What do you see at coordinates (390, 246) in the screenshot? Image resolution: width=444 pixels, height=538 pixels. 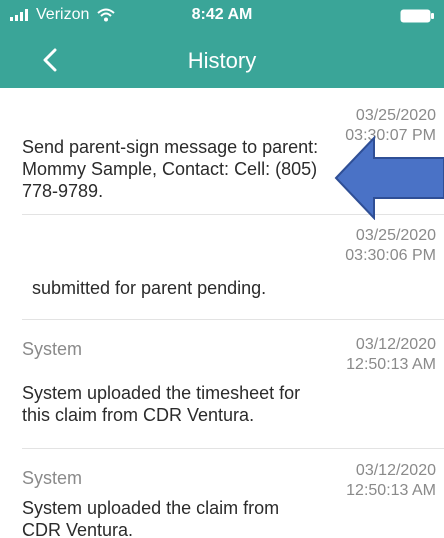 I see `entry-timestamp: 03/25/2020 03:30:06 PM` at bounding box center [390, 246].